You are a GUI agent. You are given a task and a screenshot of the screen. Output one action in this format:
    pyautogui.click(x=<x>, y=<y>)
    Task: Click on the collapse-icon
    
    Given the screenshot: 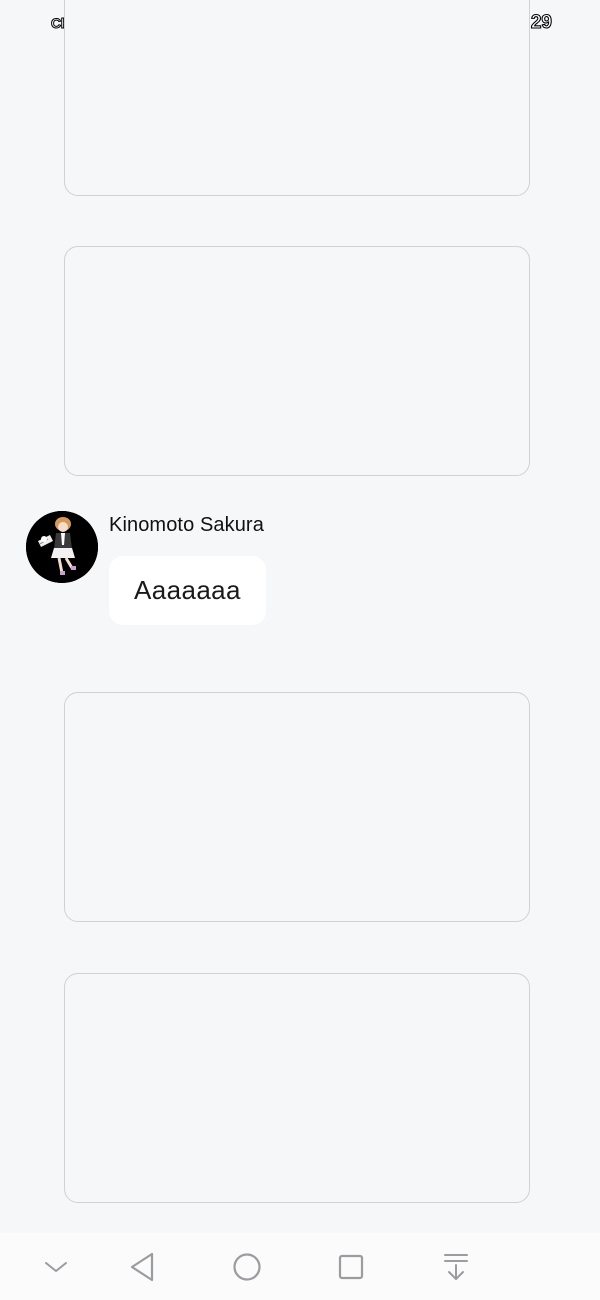 What is the action you would take?
    pyautogui.click(x=56, y=1267)
    